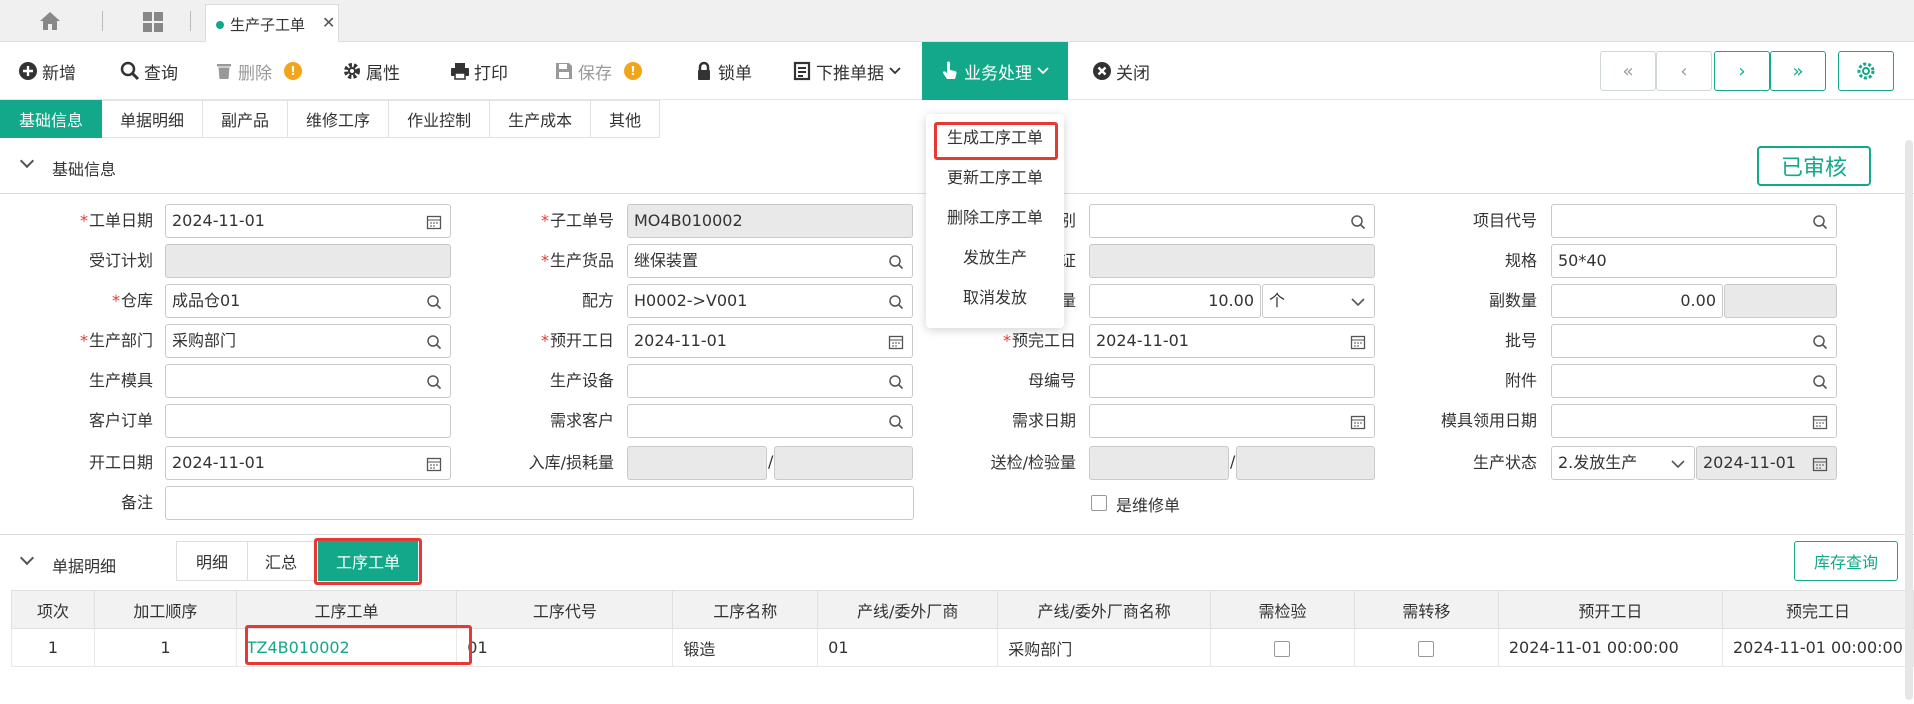 The width and height of the screenshot is (1914, 704). What do you see at coordinates (1694, 381) in the screenshot?
I see `attachment-field` at bounding box center [1694, 381].